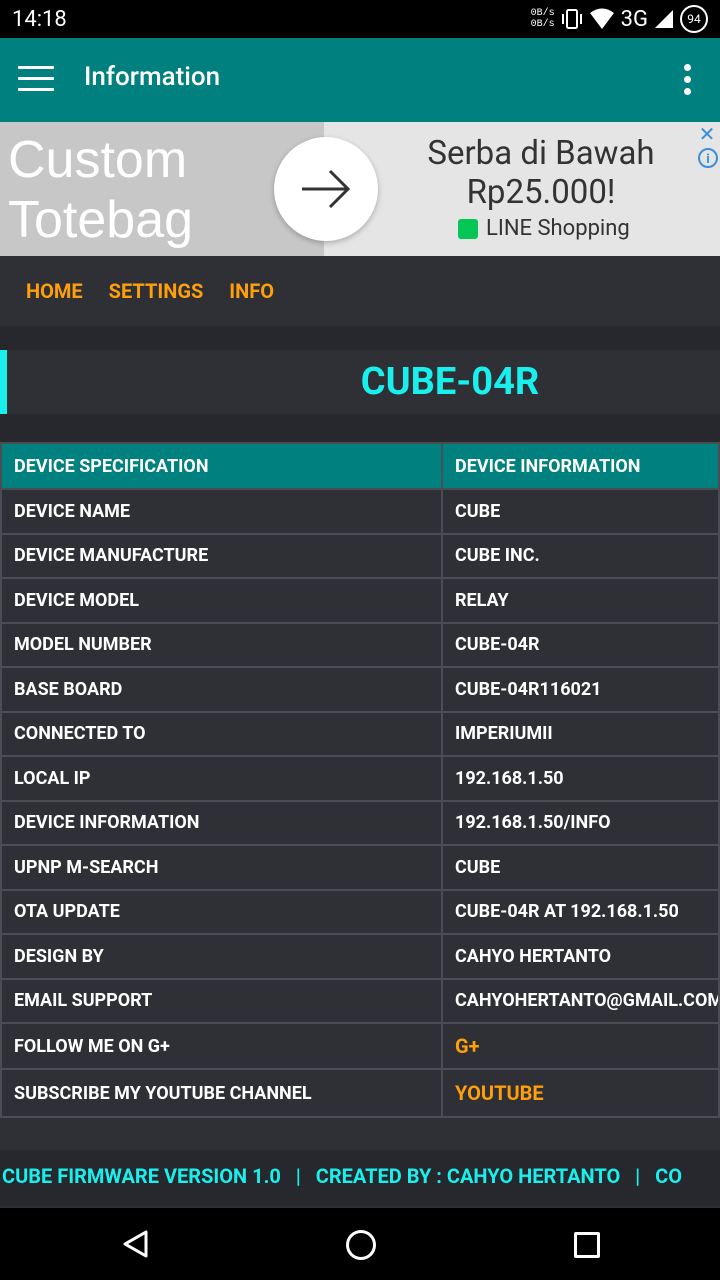  What do you see at coordinates (221, 822) in the screenshot?
I see `spec-label: DEVICE INFORMATION` at bounding box center [221, 822].